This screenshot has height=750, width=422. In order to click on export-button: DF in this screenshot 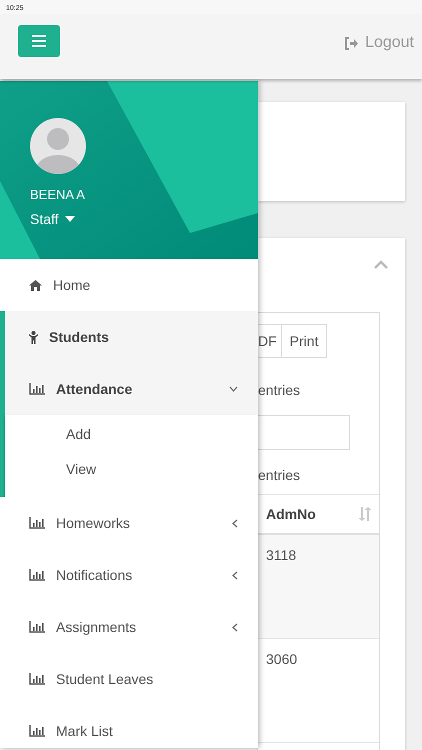, I will do `click(269, 341)`.